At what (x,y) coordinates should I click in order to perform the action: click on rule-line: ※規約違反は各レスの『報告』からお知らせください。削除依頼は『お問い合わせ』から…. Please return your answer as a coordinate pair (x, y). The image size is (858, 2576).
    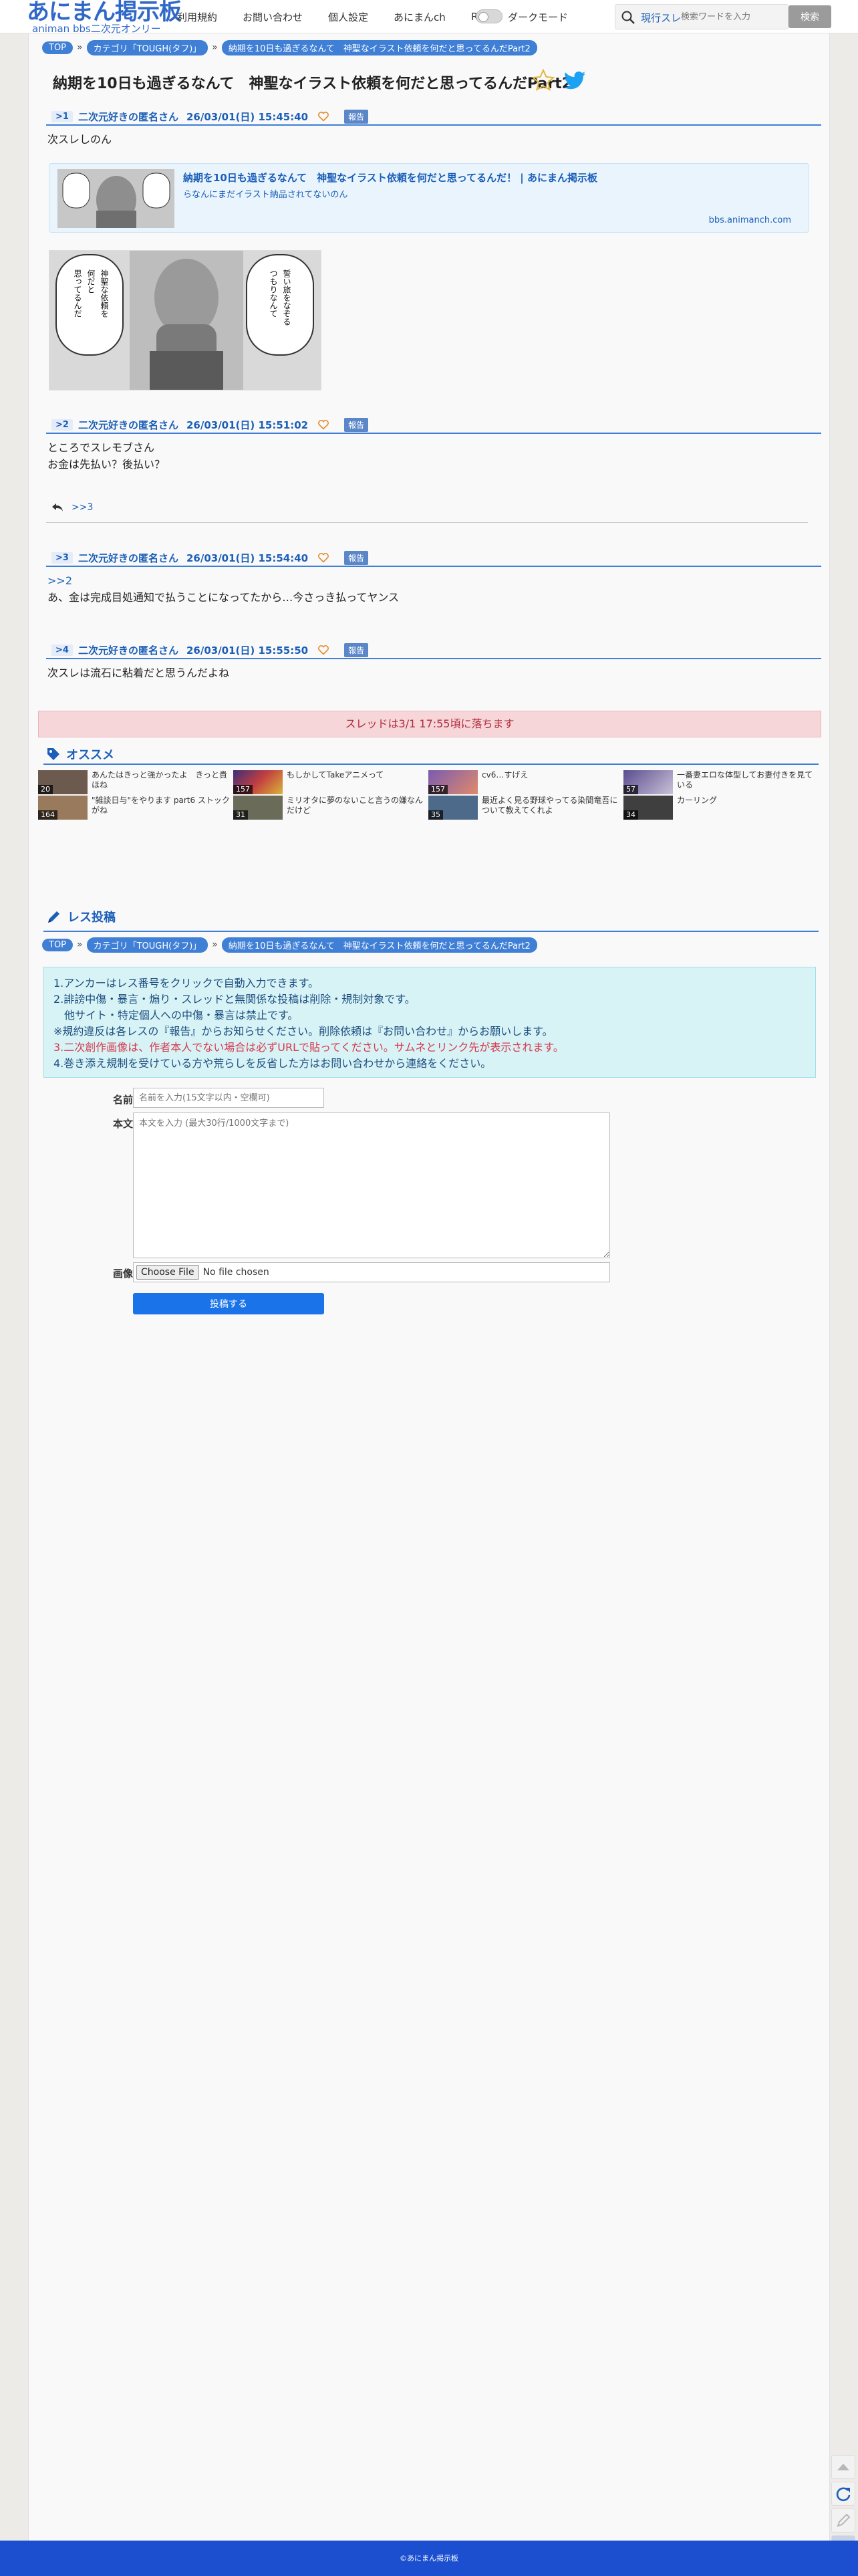
    Looking at the image, I should click on (303, 1031).